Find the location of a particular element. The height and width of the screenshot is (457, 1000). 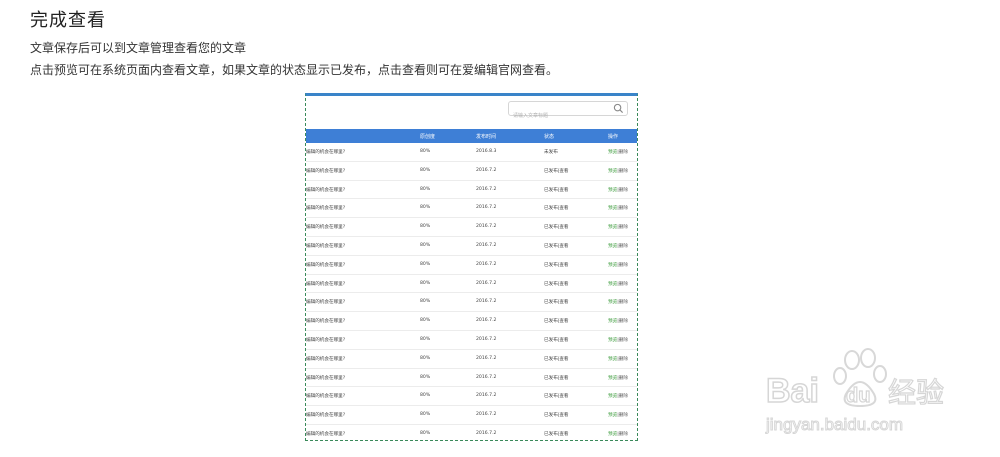

watermark-du: du is located at coordinates (858, 396).